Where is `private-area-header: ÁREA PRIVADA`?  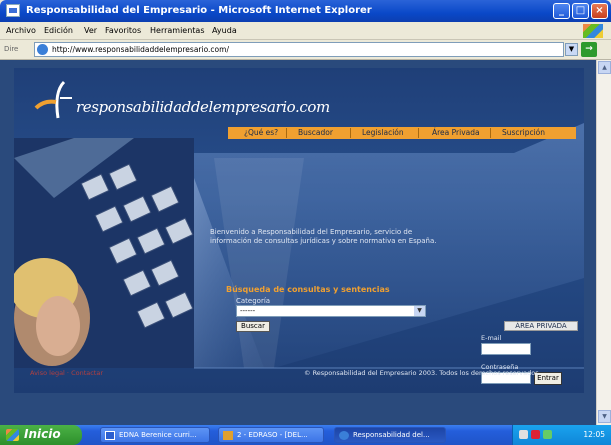 private-area-header: ÁREA PRIVADA is located at coordinates (541, 326).